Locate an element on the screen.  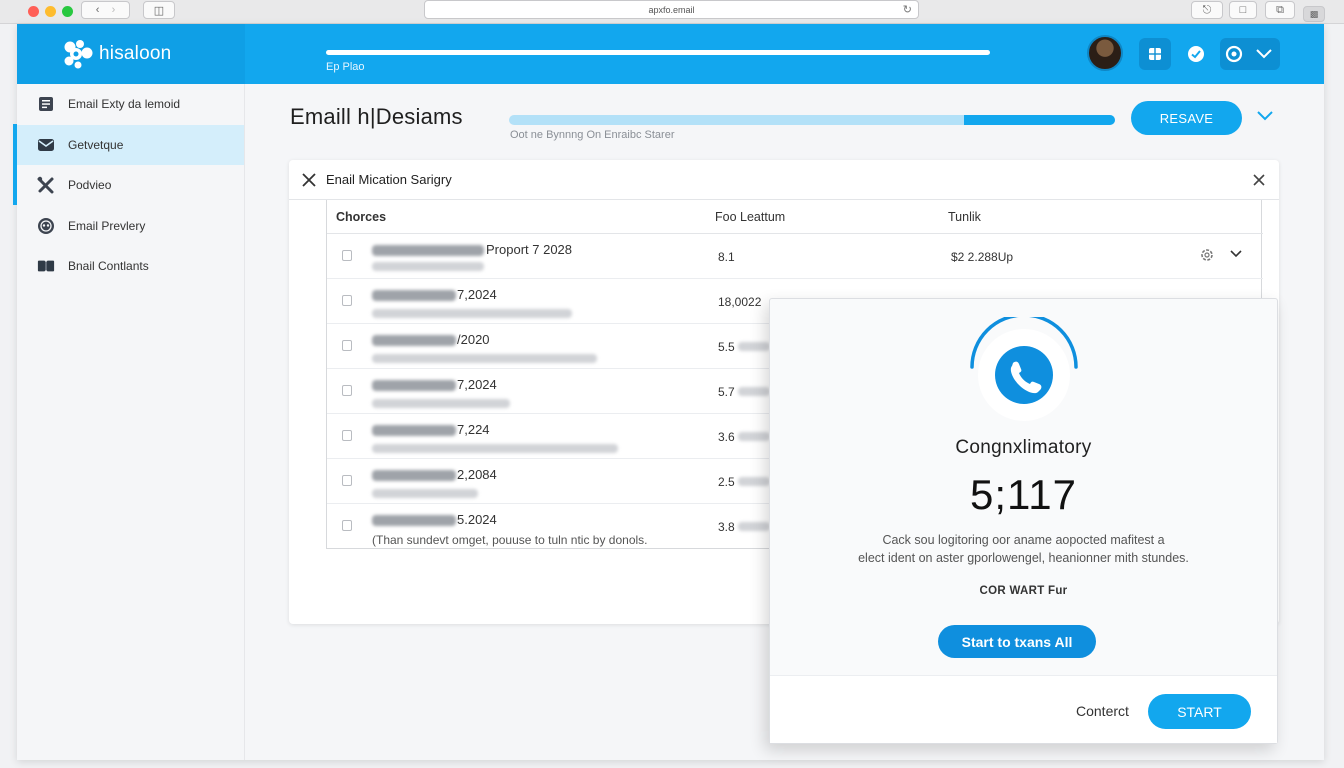
grid-icon is located at coordinates (1155, 54).